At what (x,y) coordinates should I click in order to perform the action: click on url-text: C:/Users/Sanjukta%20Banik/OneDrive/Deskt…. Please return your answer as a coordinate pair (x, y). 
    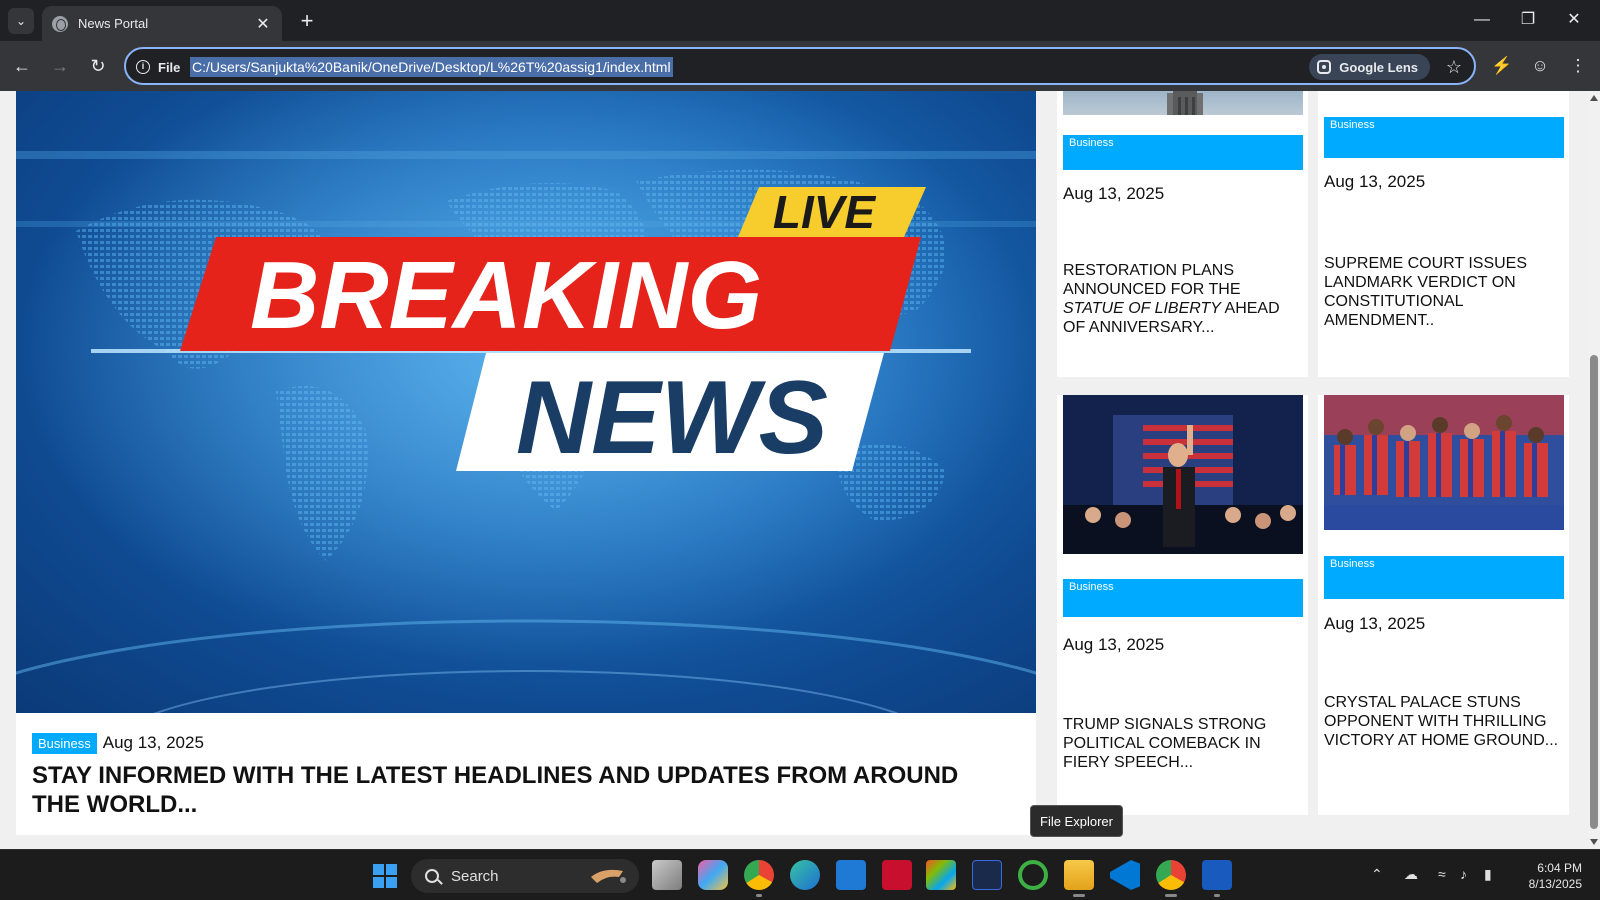
    Looking at the image, I should click on (431, 67).